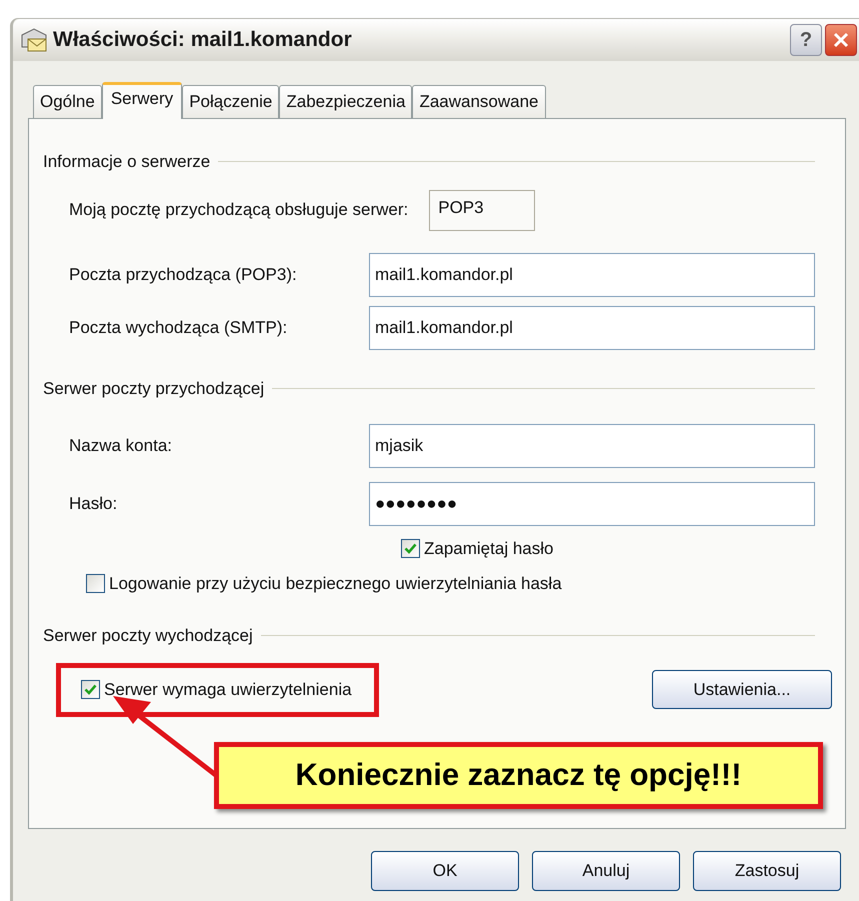  Describe the element at coordinates (767, 871) in the screenshot. I see `dialog-button: Zastosuj` at that location.